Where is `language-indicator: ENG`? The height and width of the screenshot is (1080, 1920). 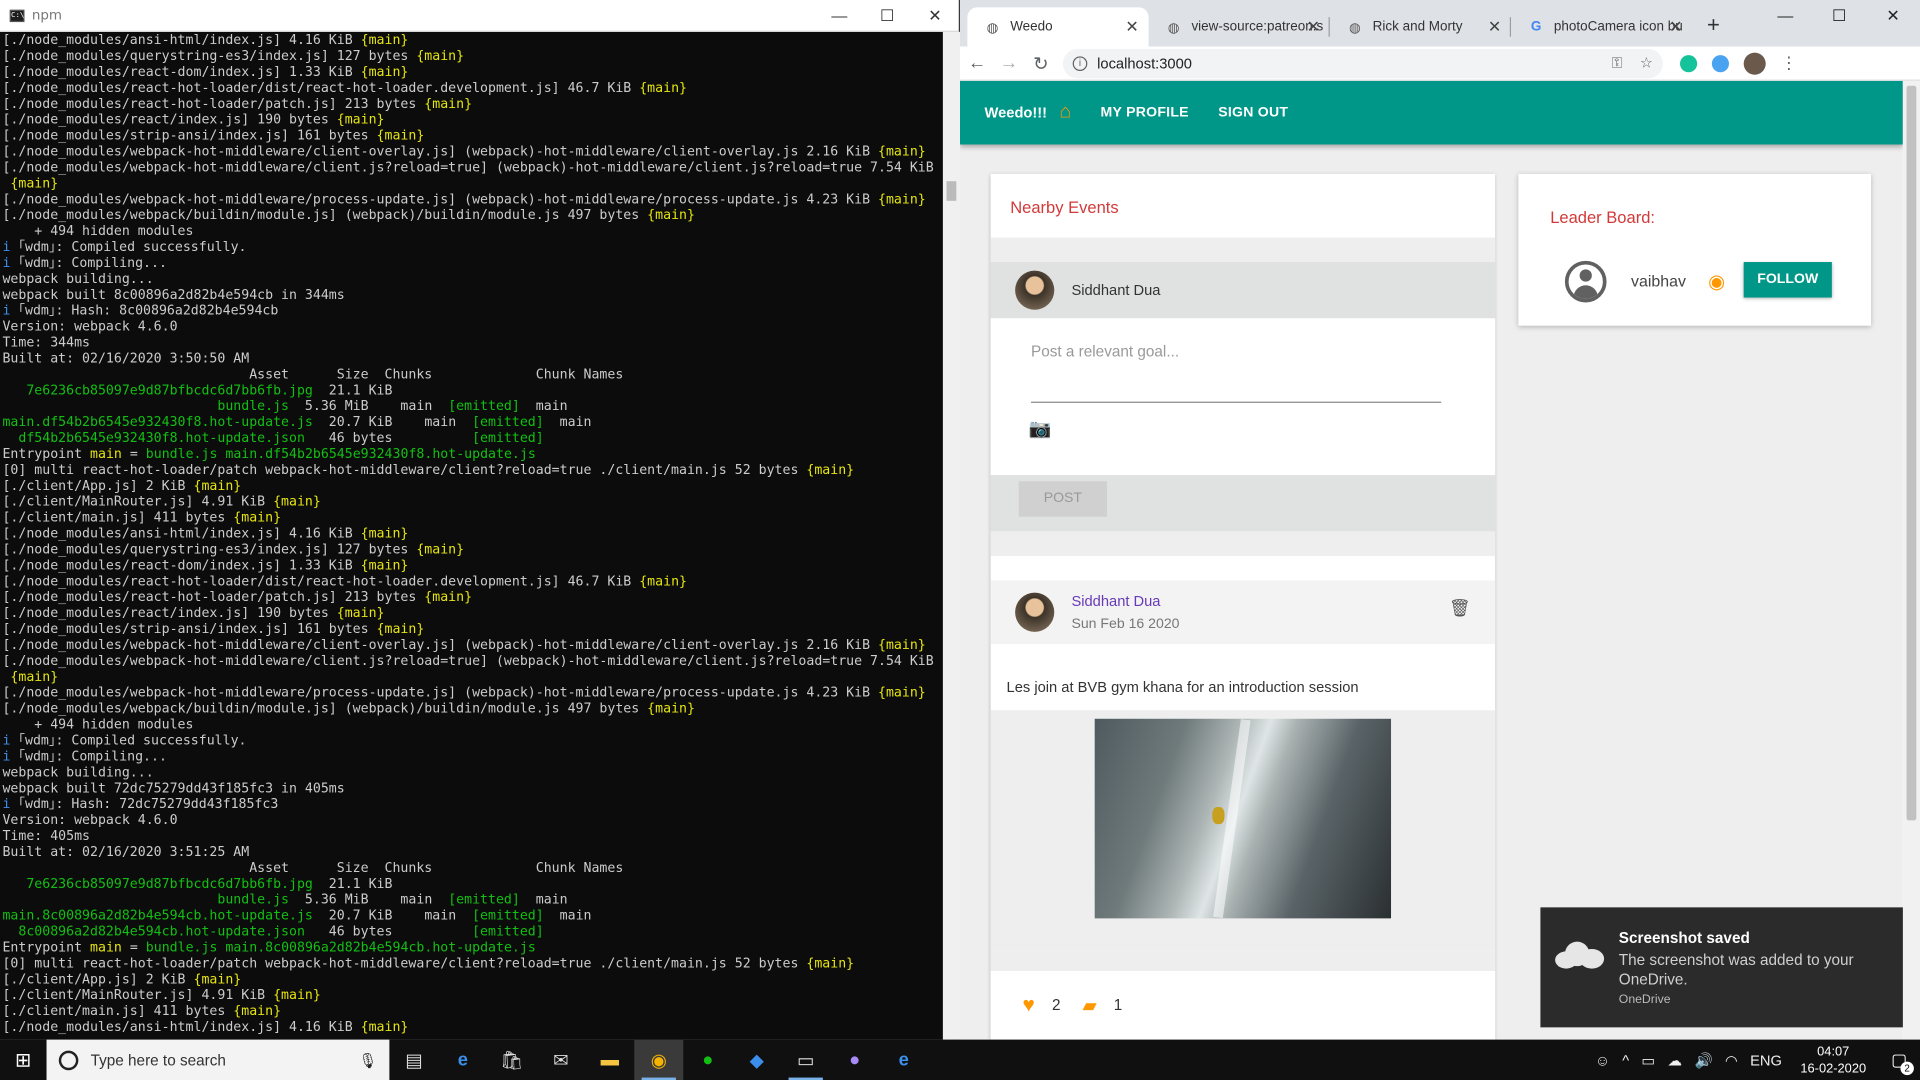
language-indicator: ENG is located at coordinates (1766, 1059).